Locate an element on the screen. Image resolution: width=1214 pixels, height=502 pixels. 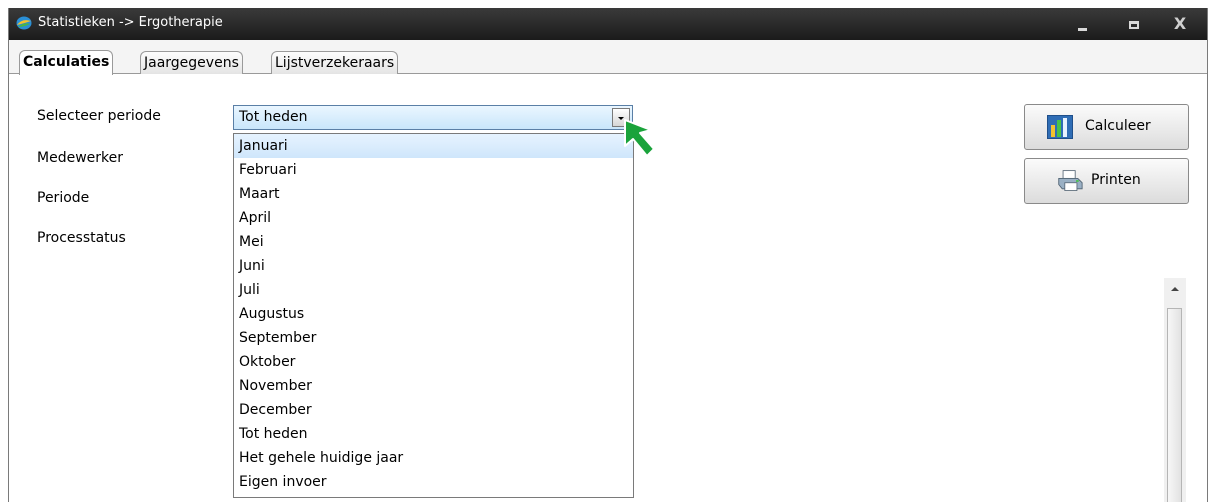
tab-calculaties: Calculaties is located at coordinates (66, 62).